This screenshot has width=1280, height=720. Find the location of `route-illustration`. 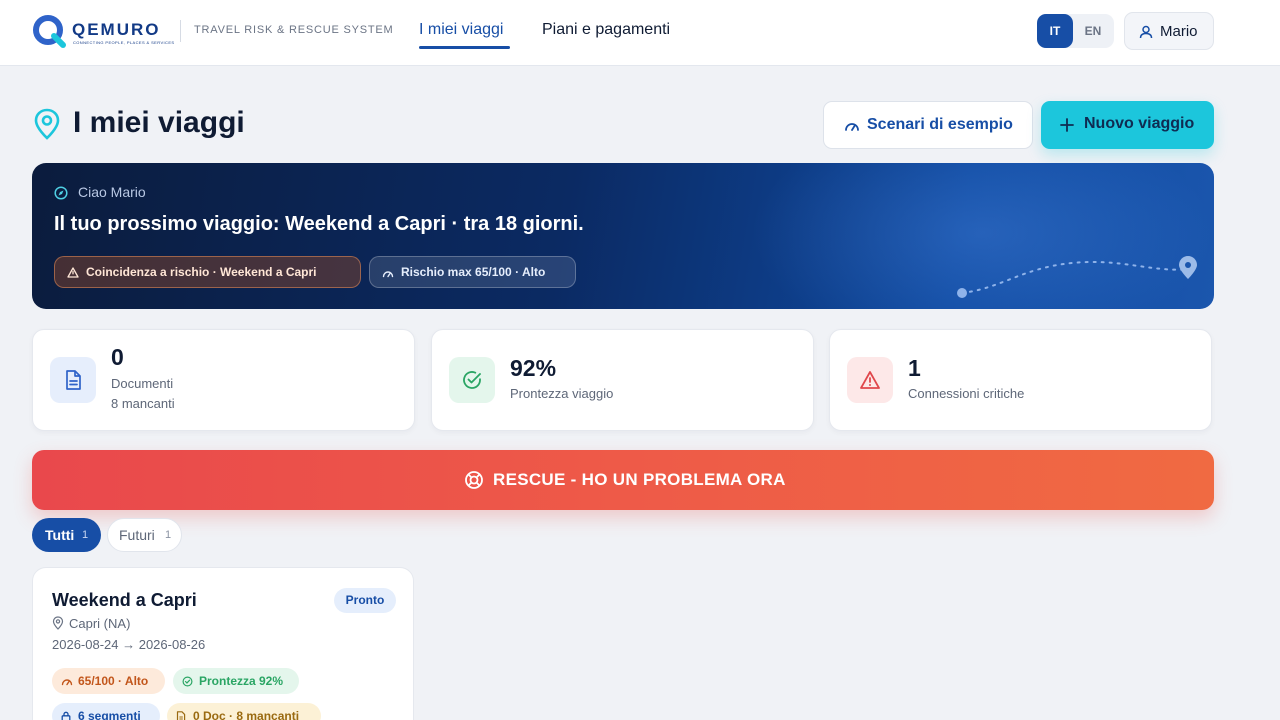

route-illustration is located at coordinates (1077, 277).